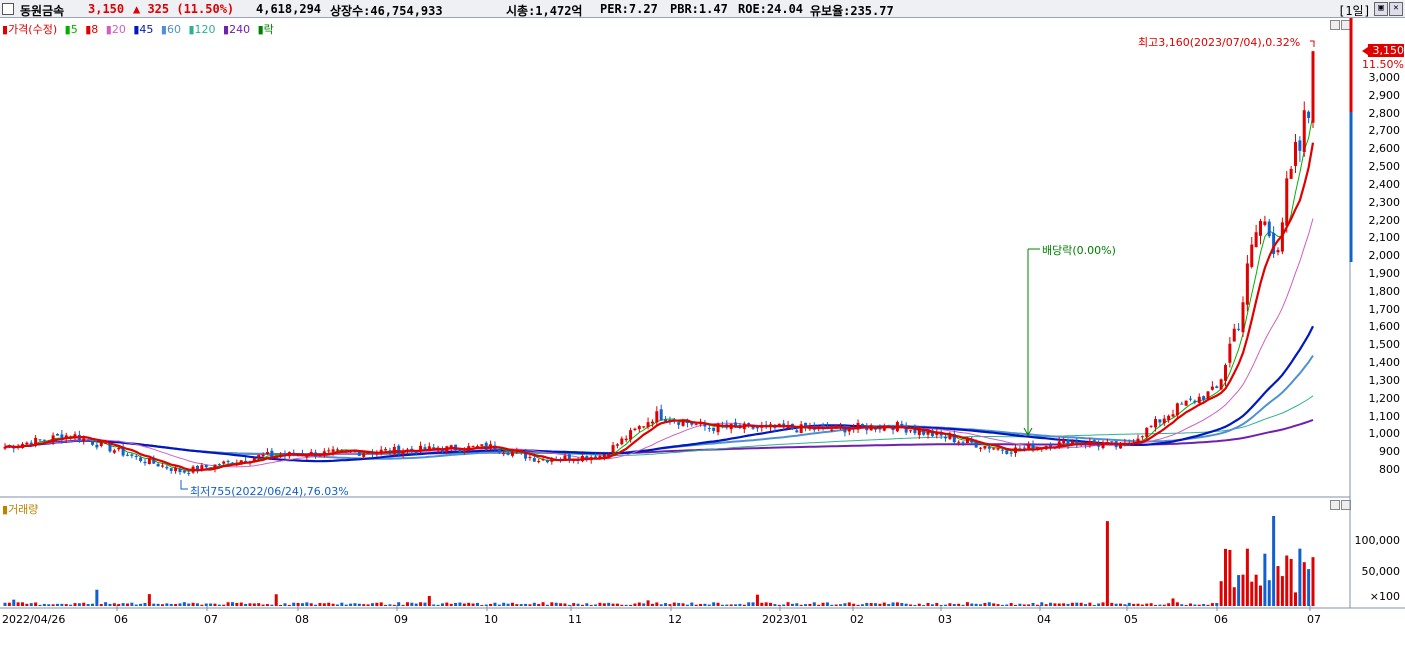 The width and height of the screenshot is (1405, 648). I want to click on date-label: 06, so click(1221, 619).